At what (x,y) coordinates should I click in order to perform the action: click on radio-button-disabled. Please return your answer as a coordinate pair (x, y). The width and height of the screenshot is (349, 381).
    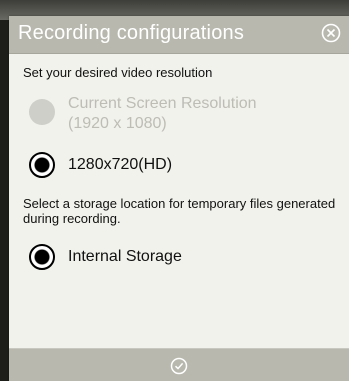
    Looking at the image, I should click on (42, 112).